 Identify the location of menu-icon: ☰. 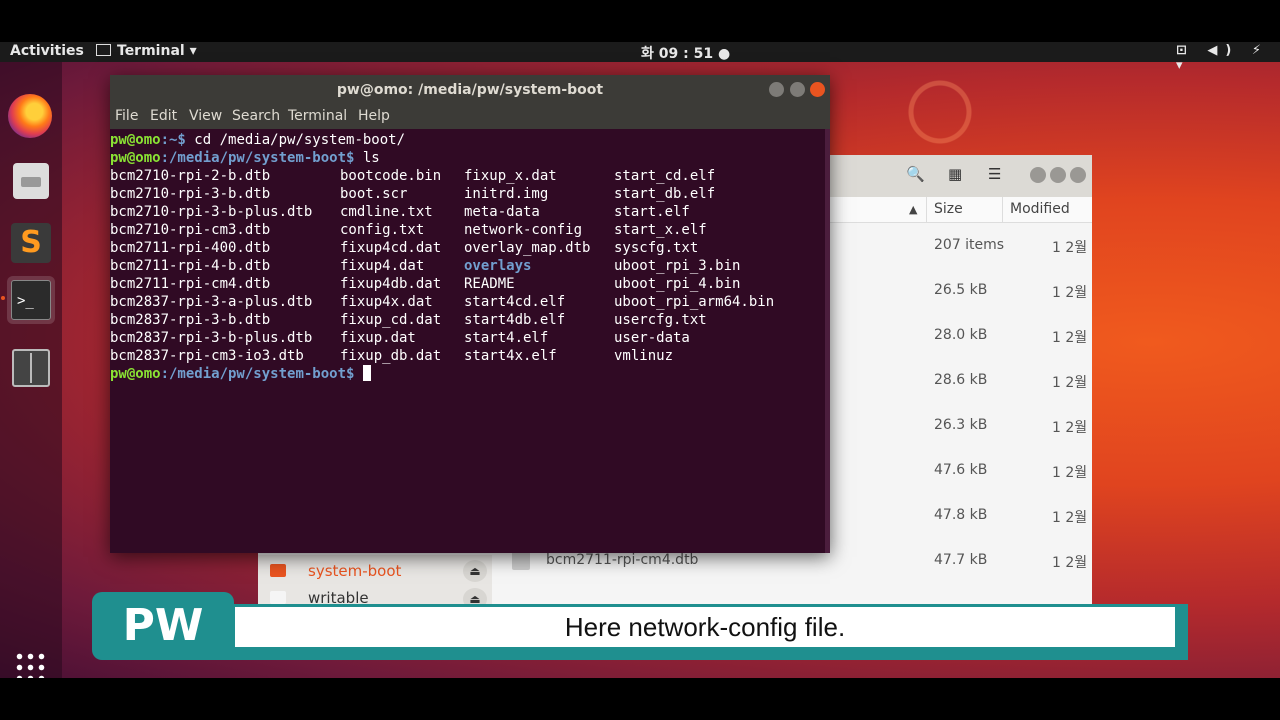
(994, 174).